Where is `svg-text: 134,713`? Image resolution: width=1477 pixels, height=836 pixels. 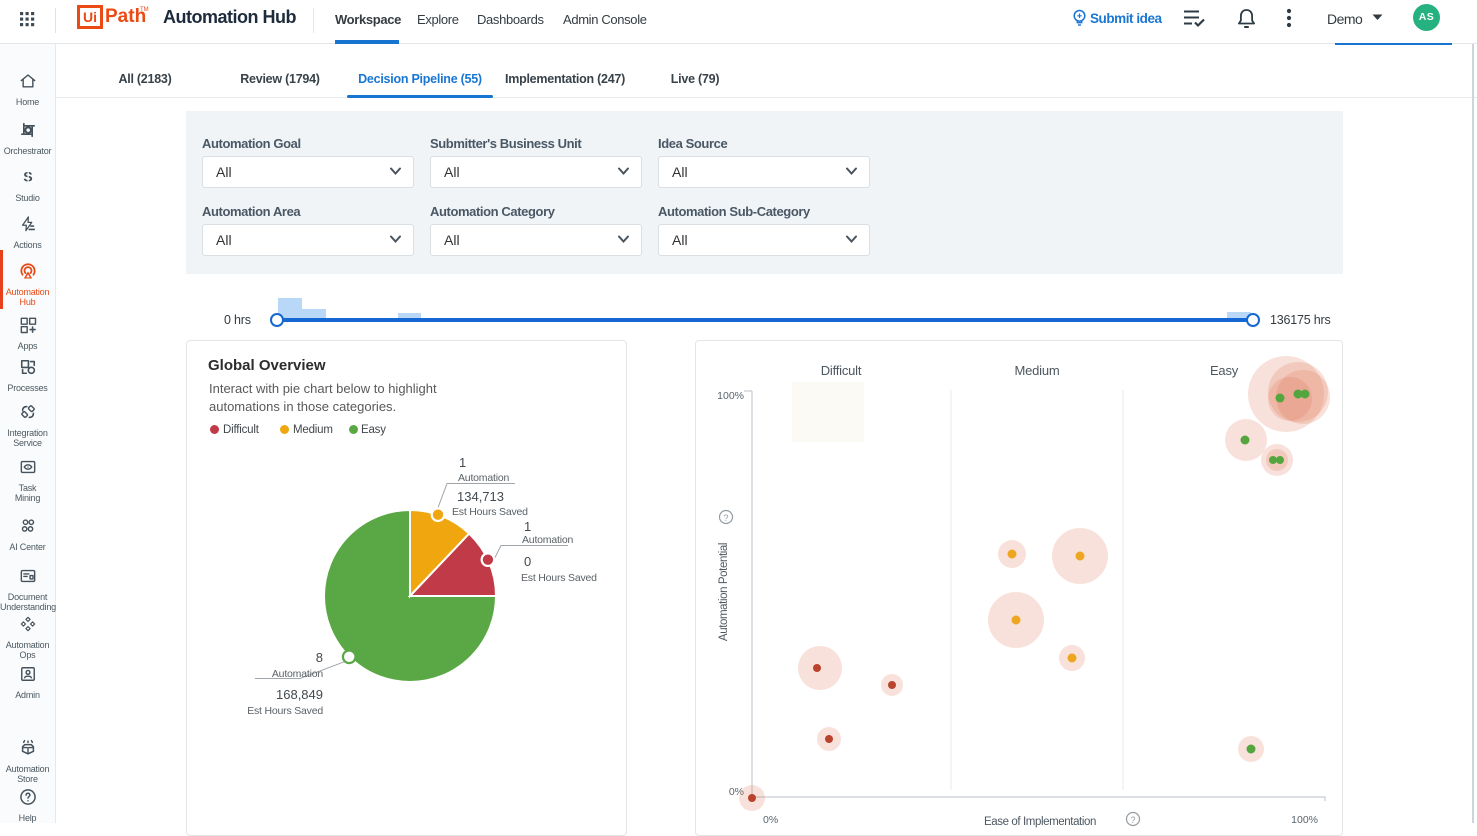
svg-text: 134,713 is located at coordinates (480, 496).